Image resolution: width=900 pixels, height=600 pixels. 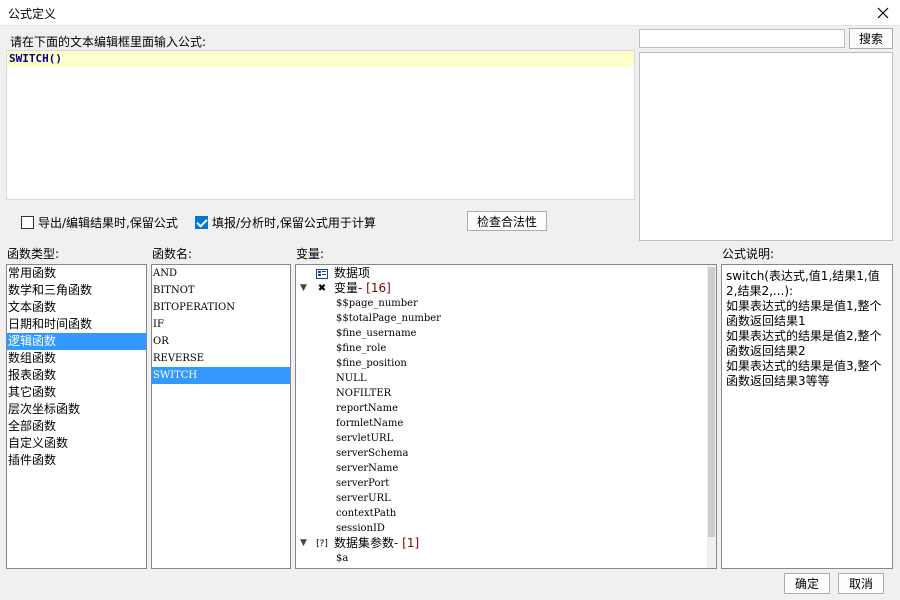 What do you see at coordinates (221, 375) in the screenshot?
I see `func-name-item: SWITCH` at bounding box center [221, 375].